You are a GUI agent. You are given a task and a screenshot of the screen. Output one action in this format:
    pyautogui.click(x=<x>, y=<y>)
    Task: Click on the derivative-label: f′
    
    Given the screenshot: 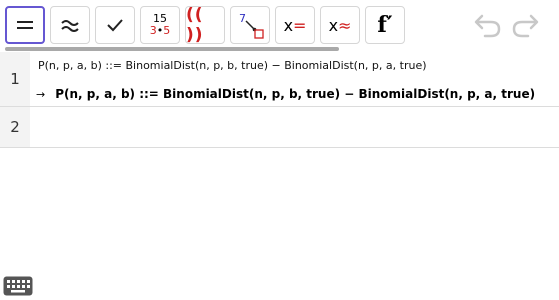 What is the action you would take?
    pyautogui.click(x=385, y=25)
    